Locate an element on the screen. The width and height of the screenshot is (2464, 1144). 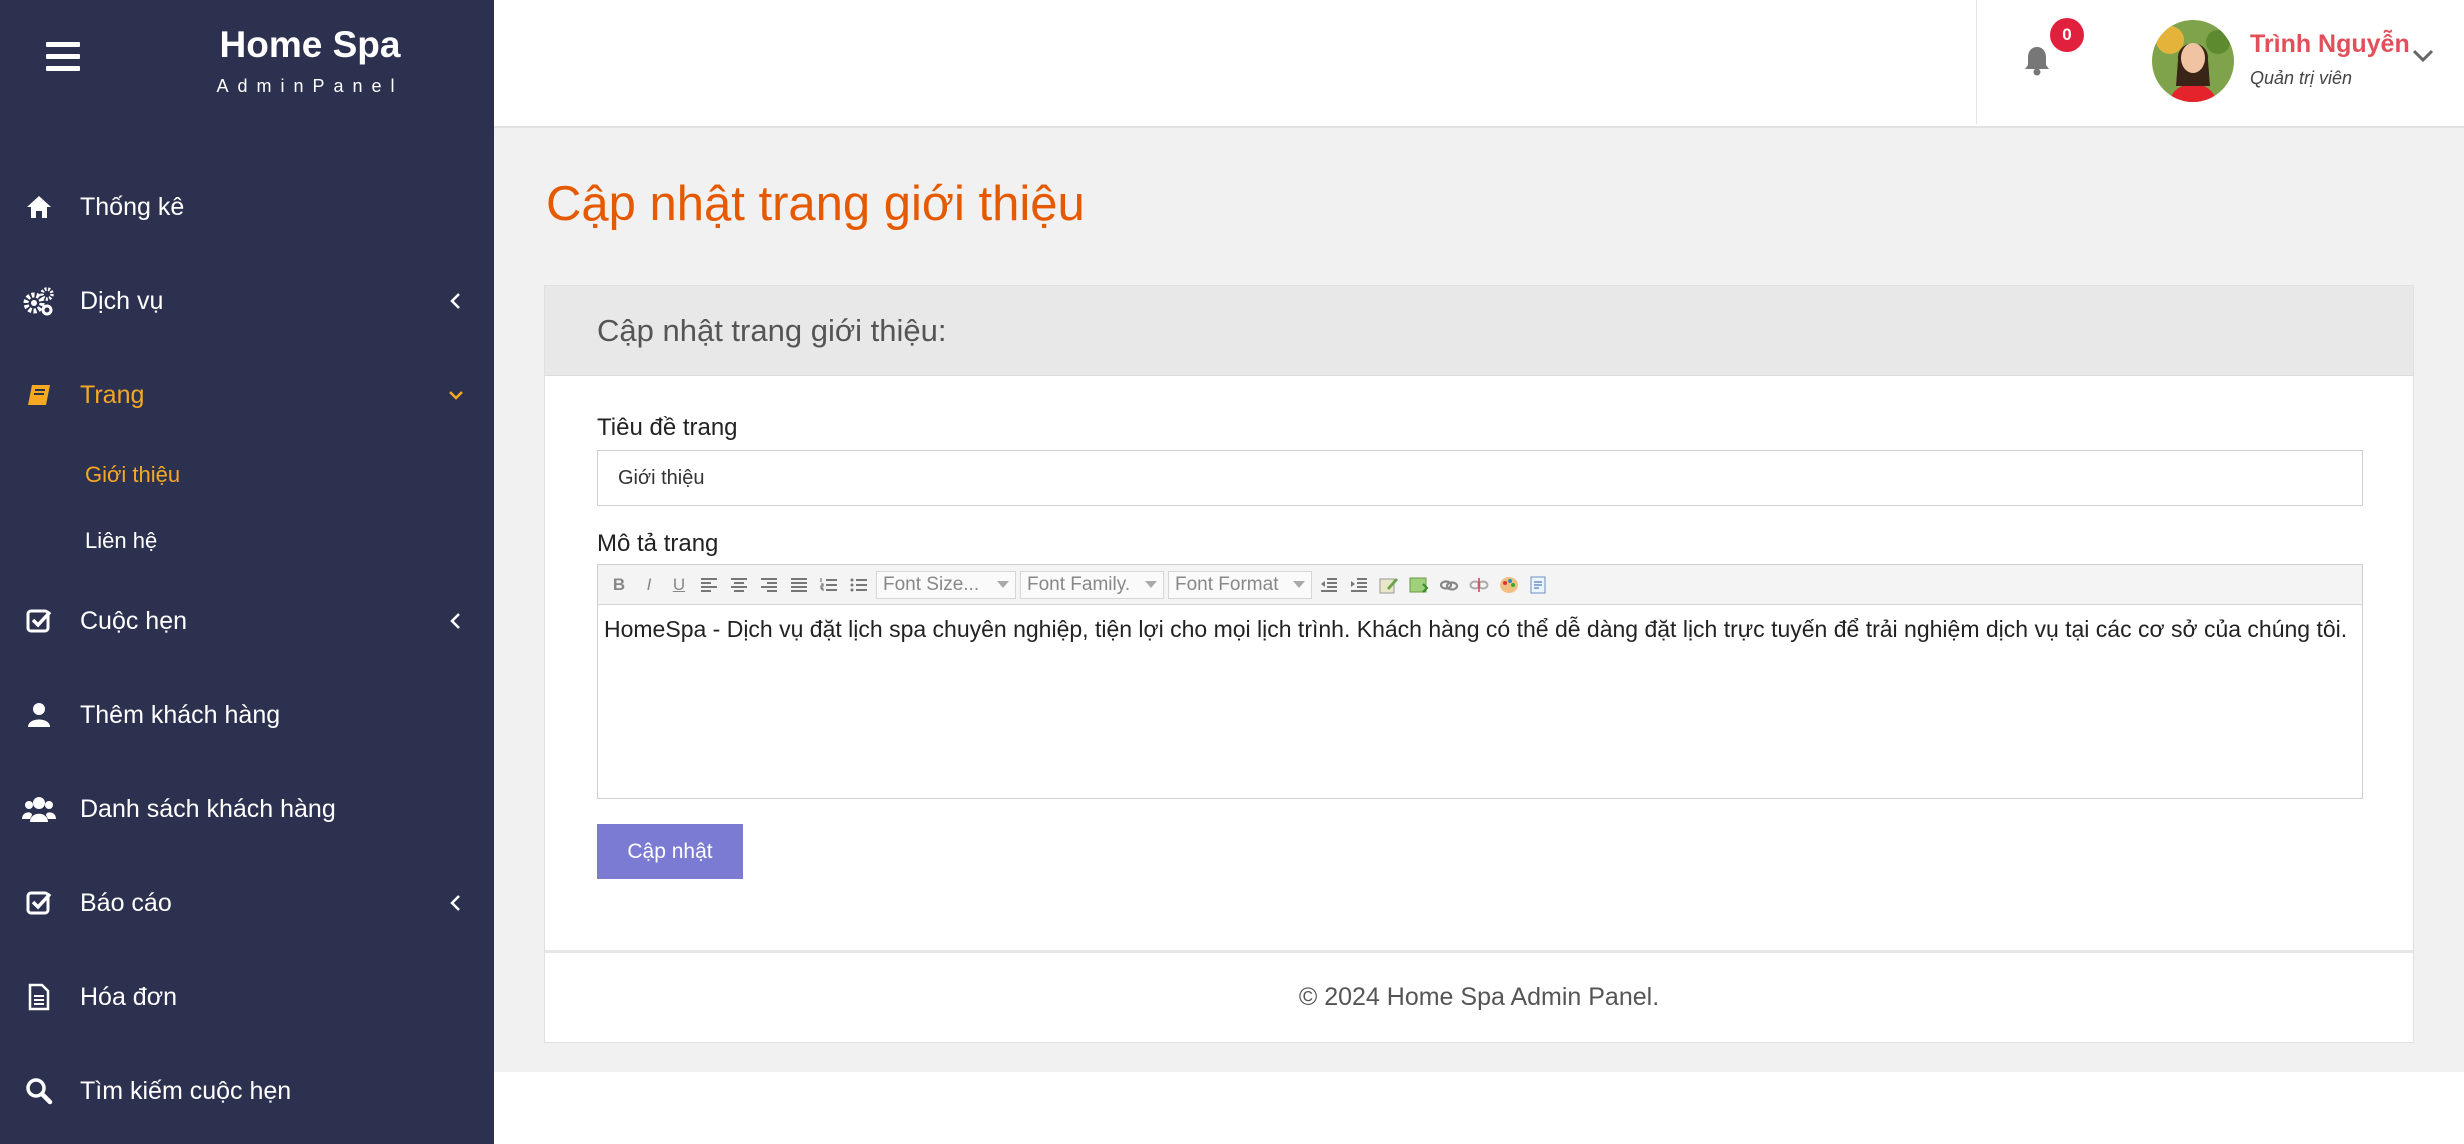
insert-image-icon is located at coordinates (1419, 585).